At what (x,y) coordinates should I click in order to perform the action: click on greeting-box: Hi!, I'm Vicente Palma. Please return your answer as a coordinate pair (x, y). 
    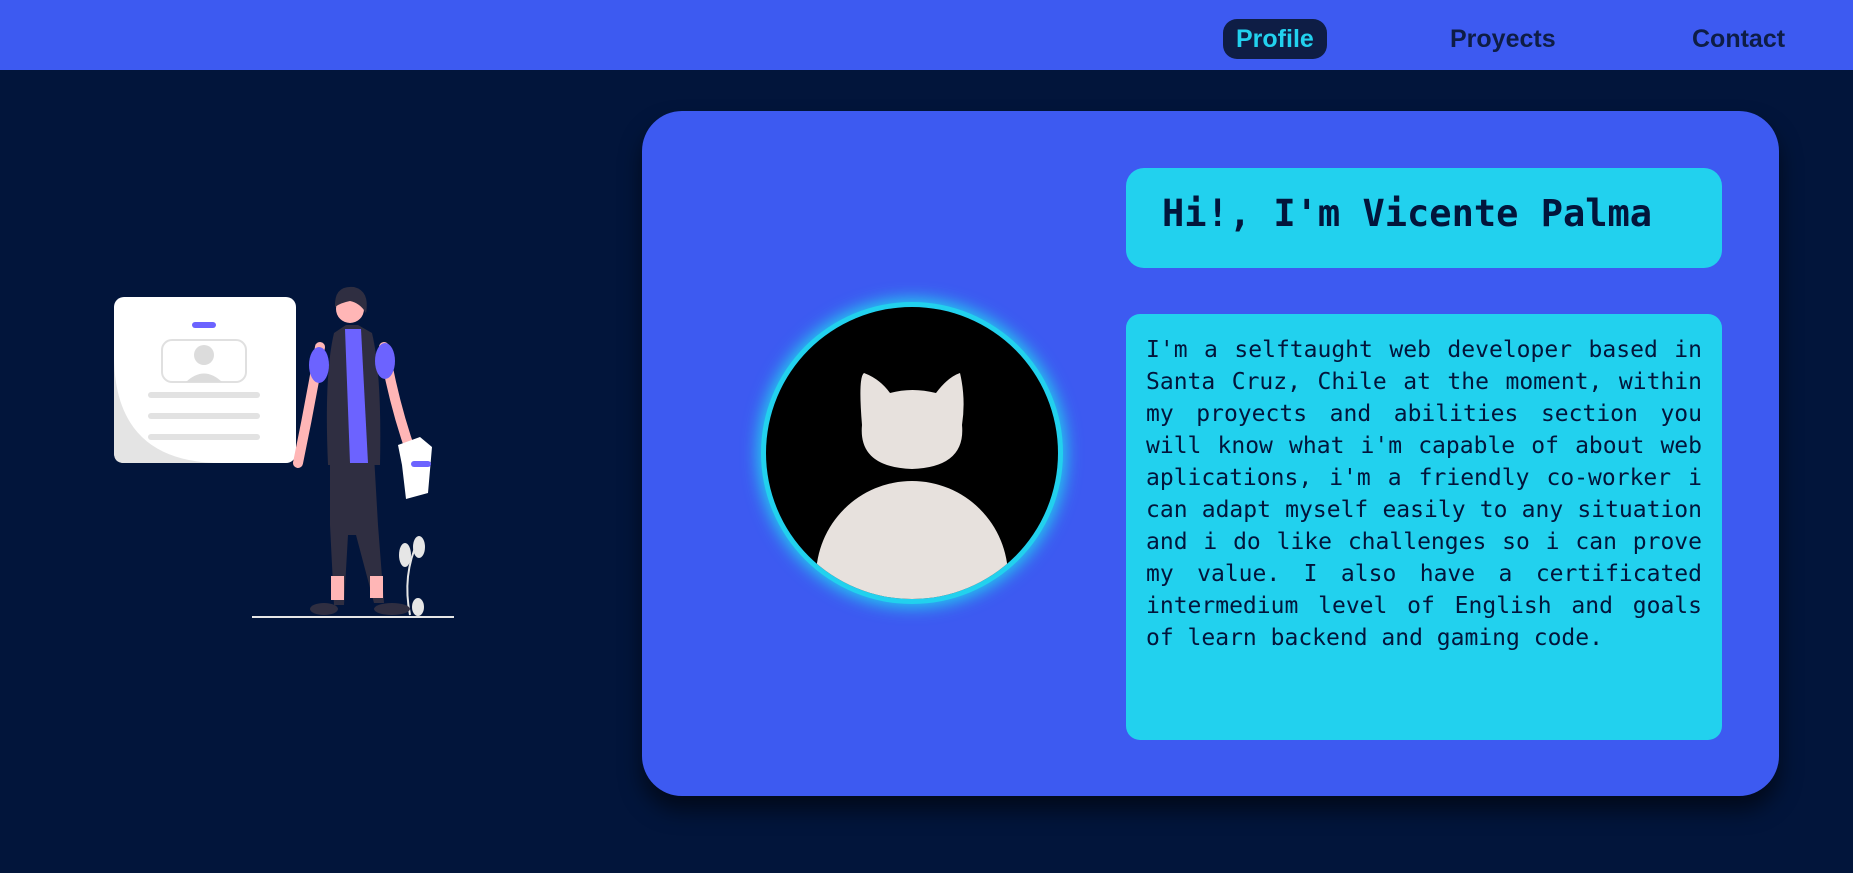
    Looking at the image, I should click on (1424, 218).